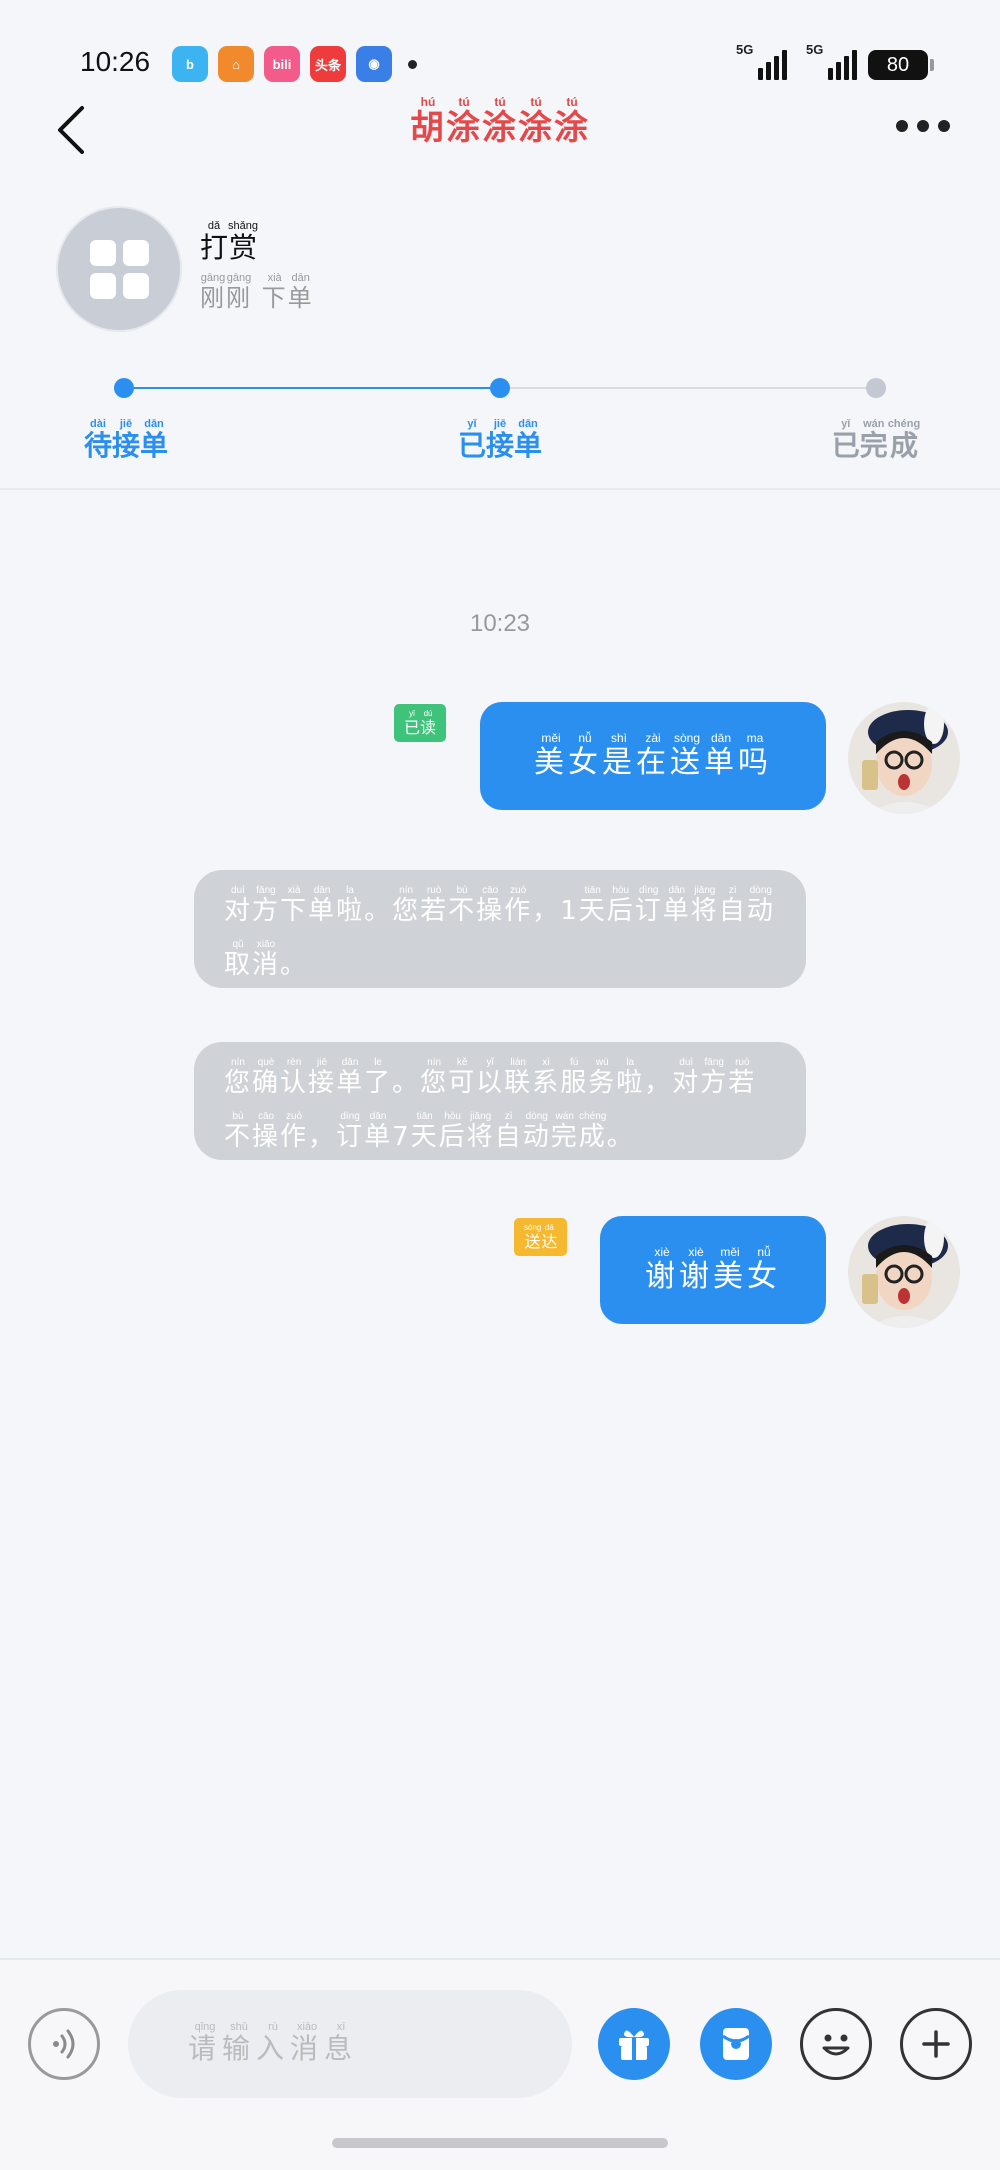  I want to click on progress-line-pending, so click(688, 388).